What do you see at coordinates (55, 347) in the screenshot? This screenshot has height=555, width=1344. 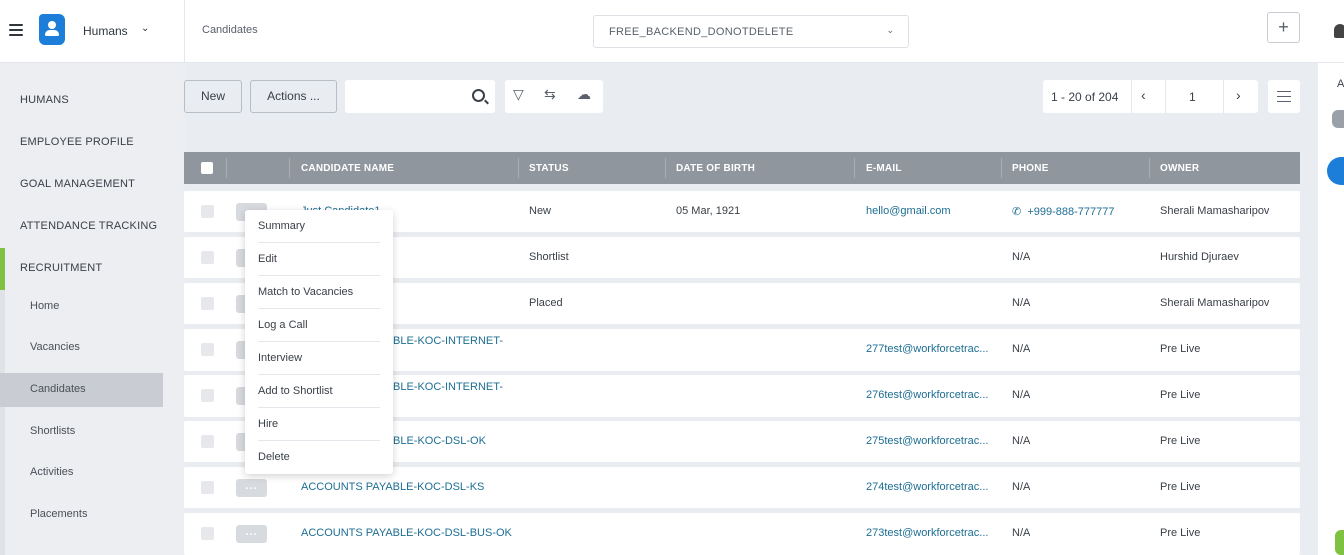 I see `sidebar-item-vacancies: Vacancies` at bounding box center [55, 347].